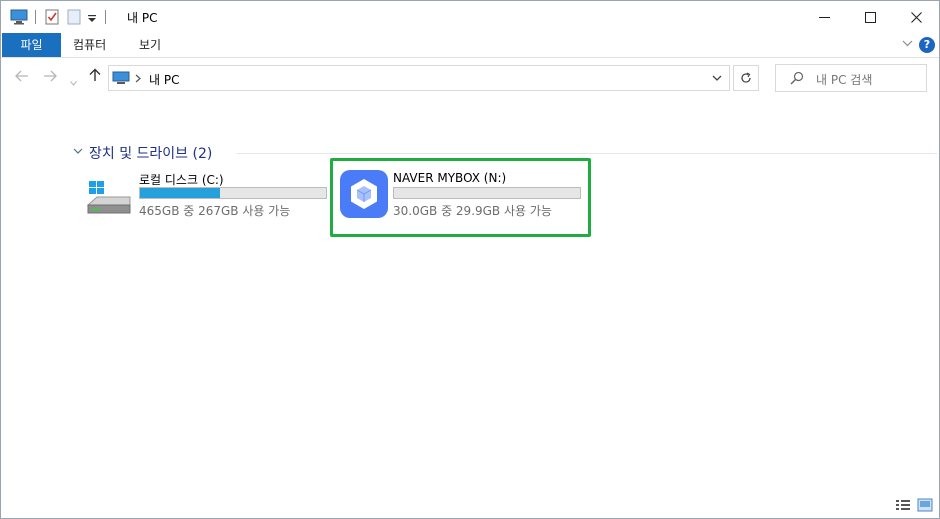  What do you see at coordinates (105, 17) in the screenshot?
I see `title-separator` at bounding box center [105, 17].